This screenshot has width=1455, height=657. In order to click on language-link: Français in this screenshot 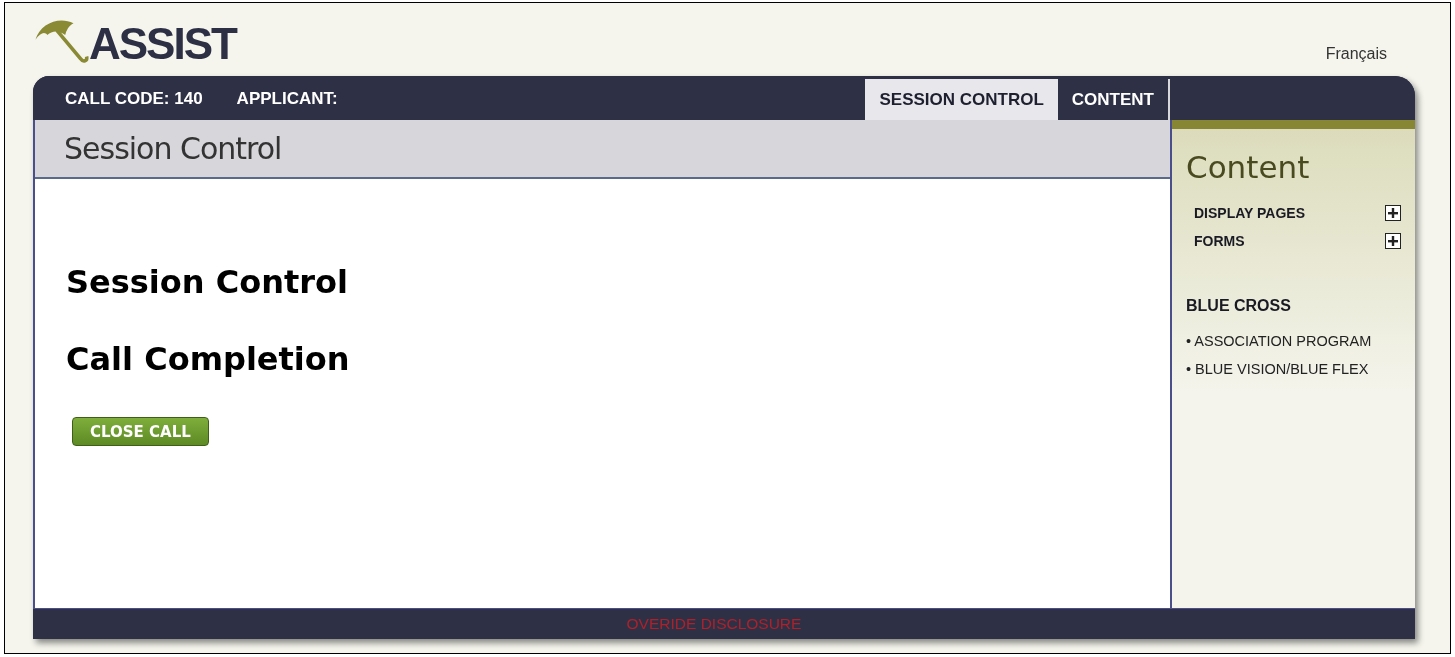, I will do `click(1356, 54)`.